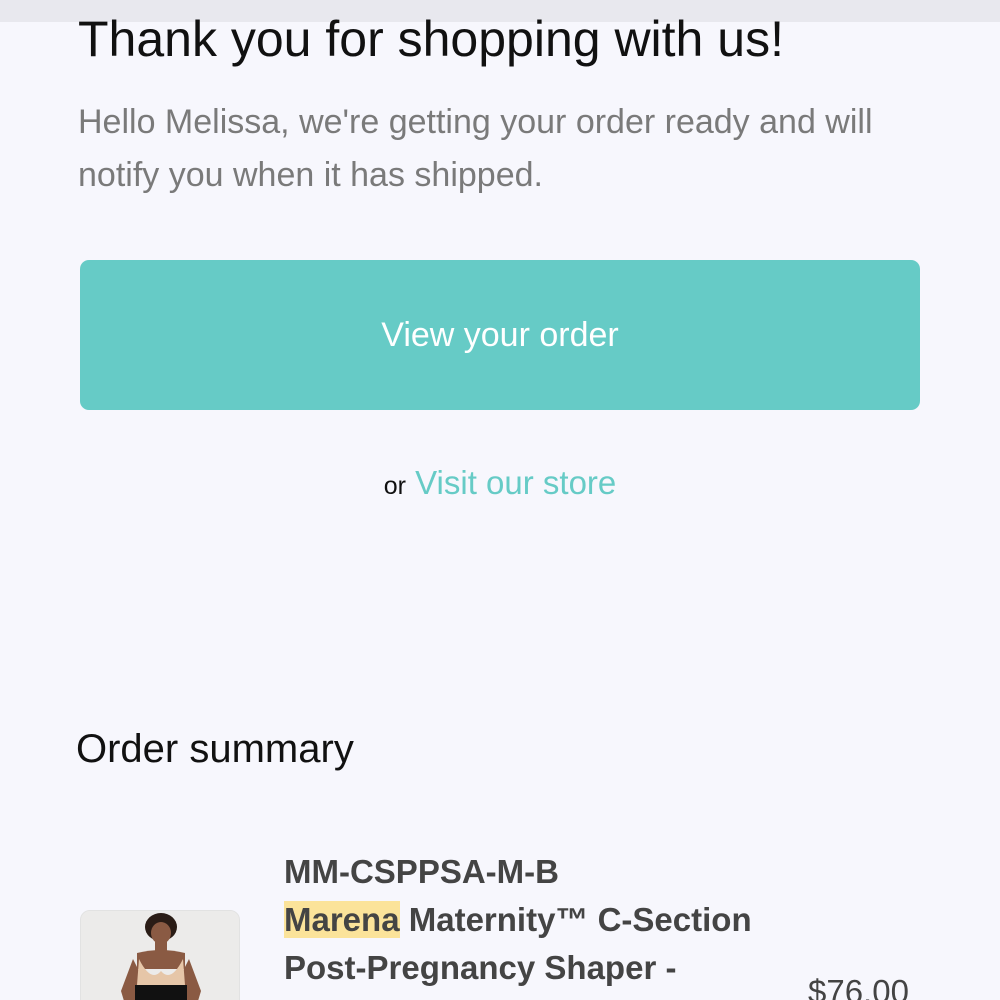 Image resolution: width=1000 pixels, height=1000 pixels. Describe the element at coordinates (421, 871) in the screenshot. I see `item-sku: MM-CSPPSA-M-B` at that location.